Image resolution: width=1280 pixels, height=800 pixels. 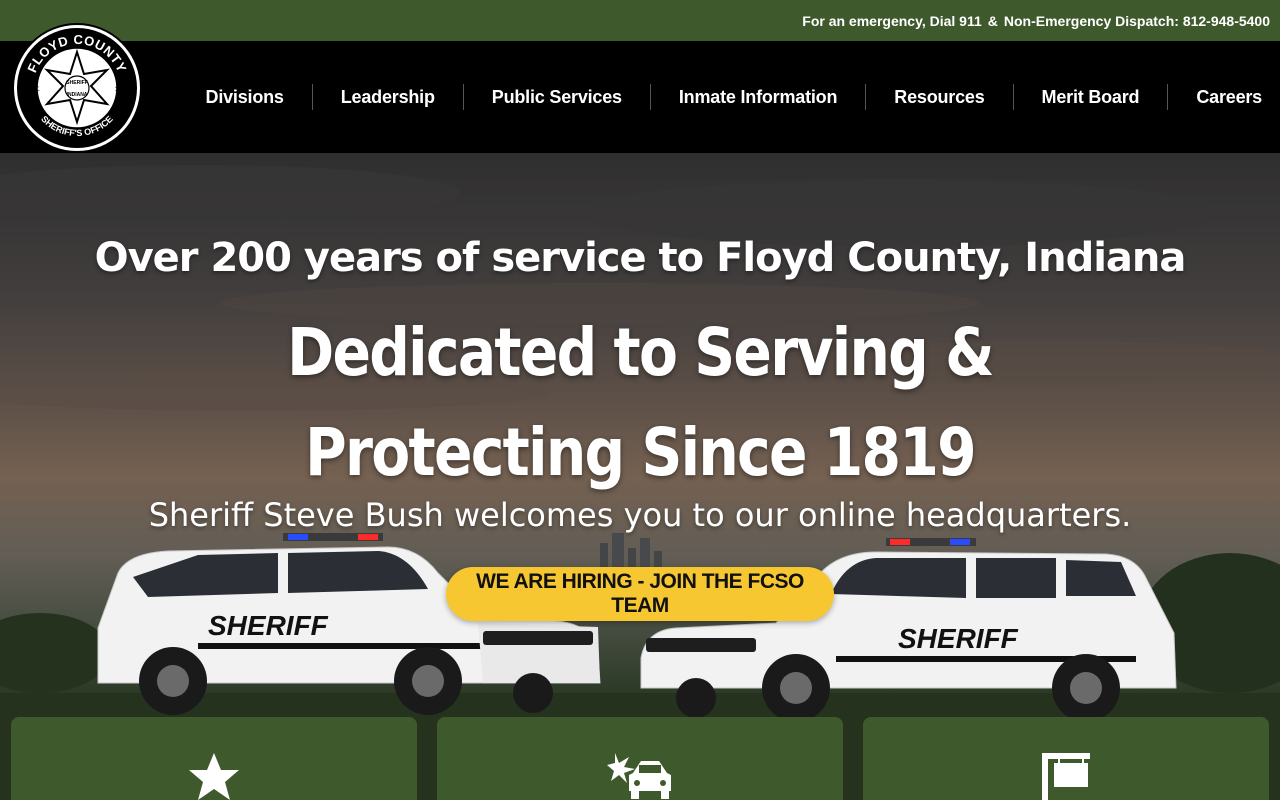 What do you see at coordinates (214, 776) in the screenshot?
I see `star-icon` at bounding box center [214, 776].